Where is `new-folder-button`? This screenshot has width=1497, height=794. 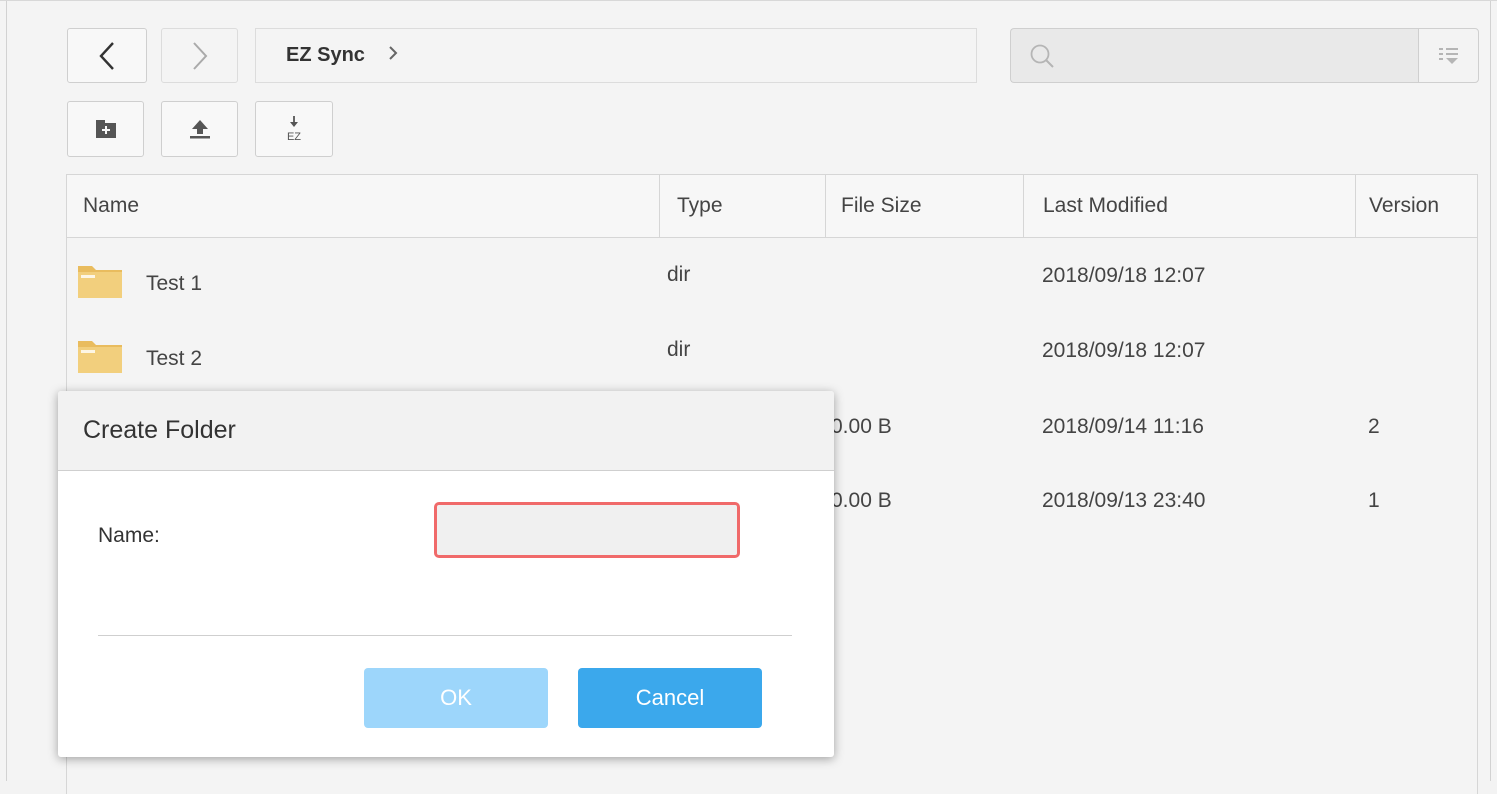 new-folder-button is located at coordinates (105, 129).